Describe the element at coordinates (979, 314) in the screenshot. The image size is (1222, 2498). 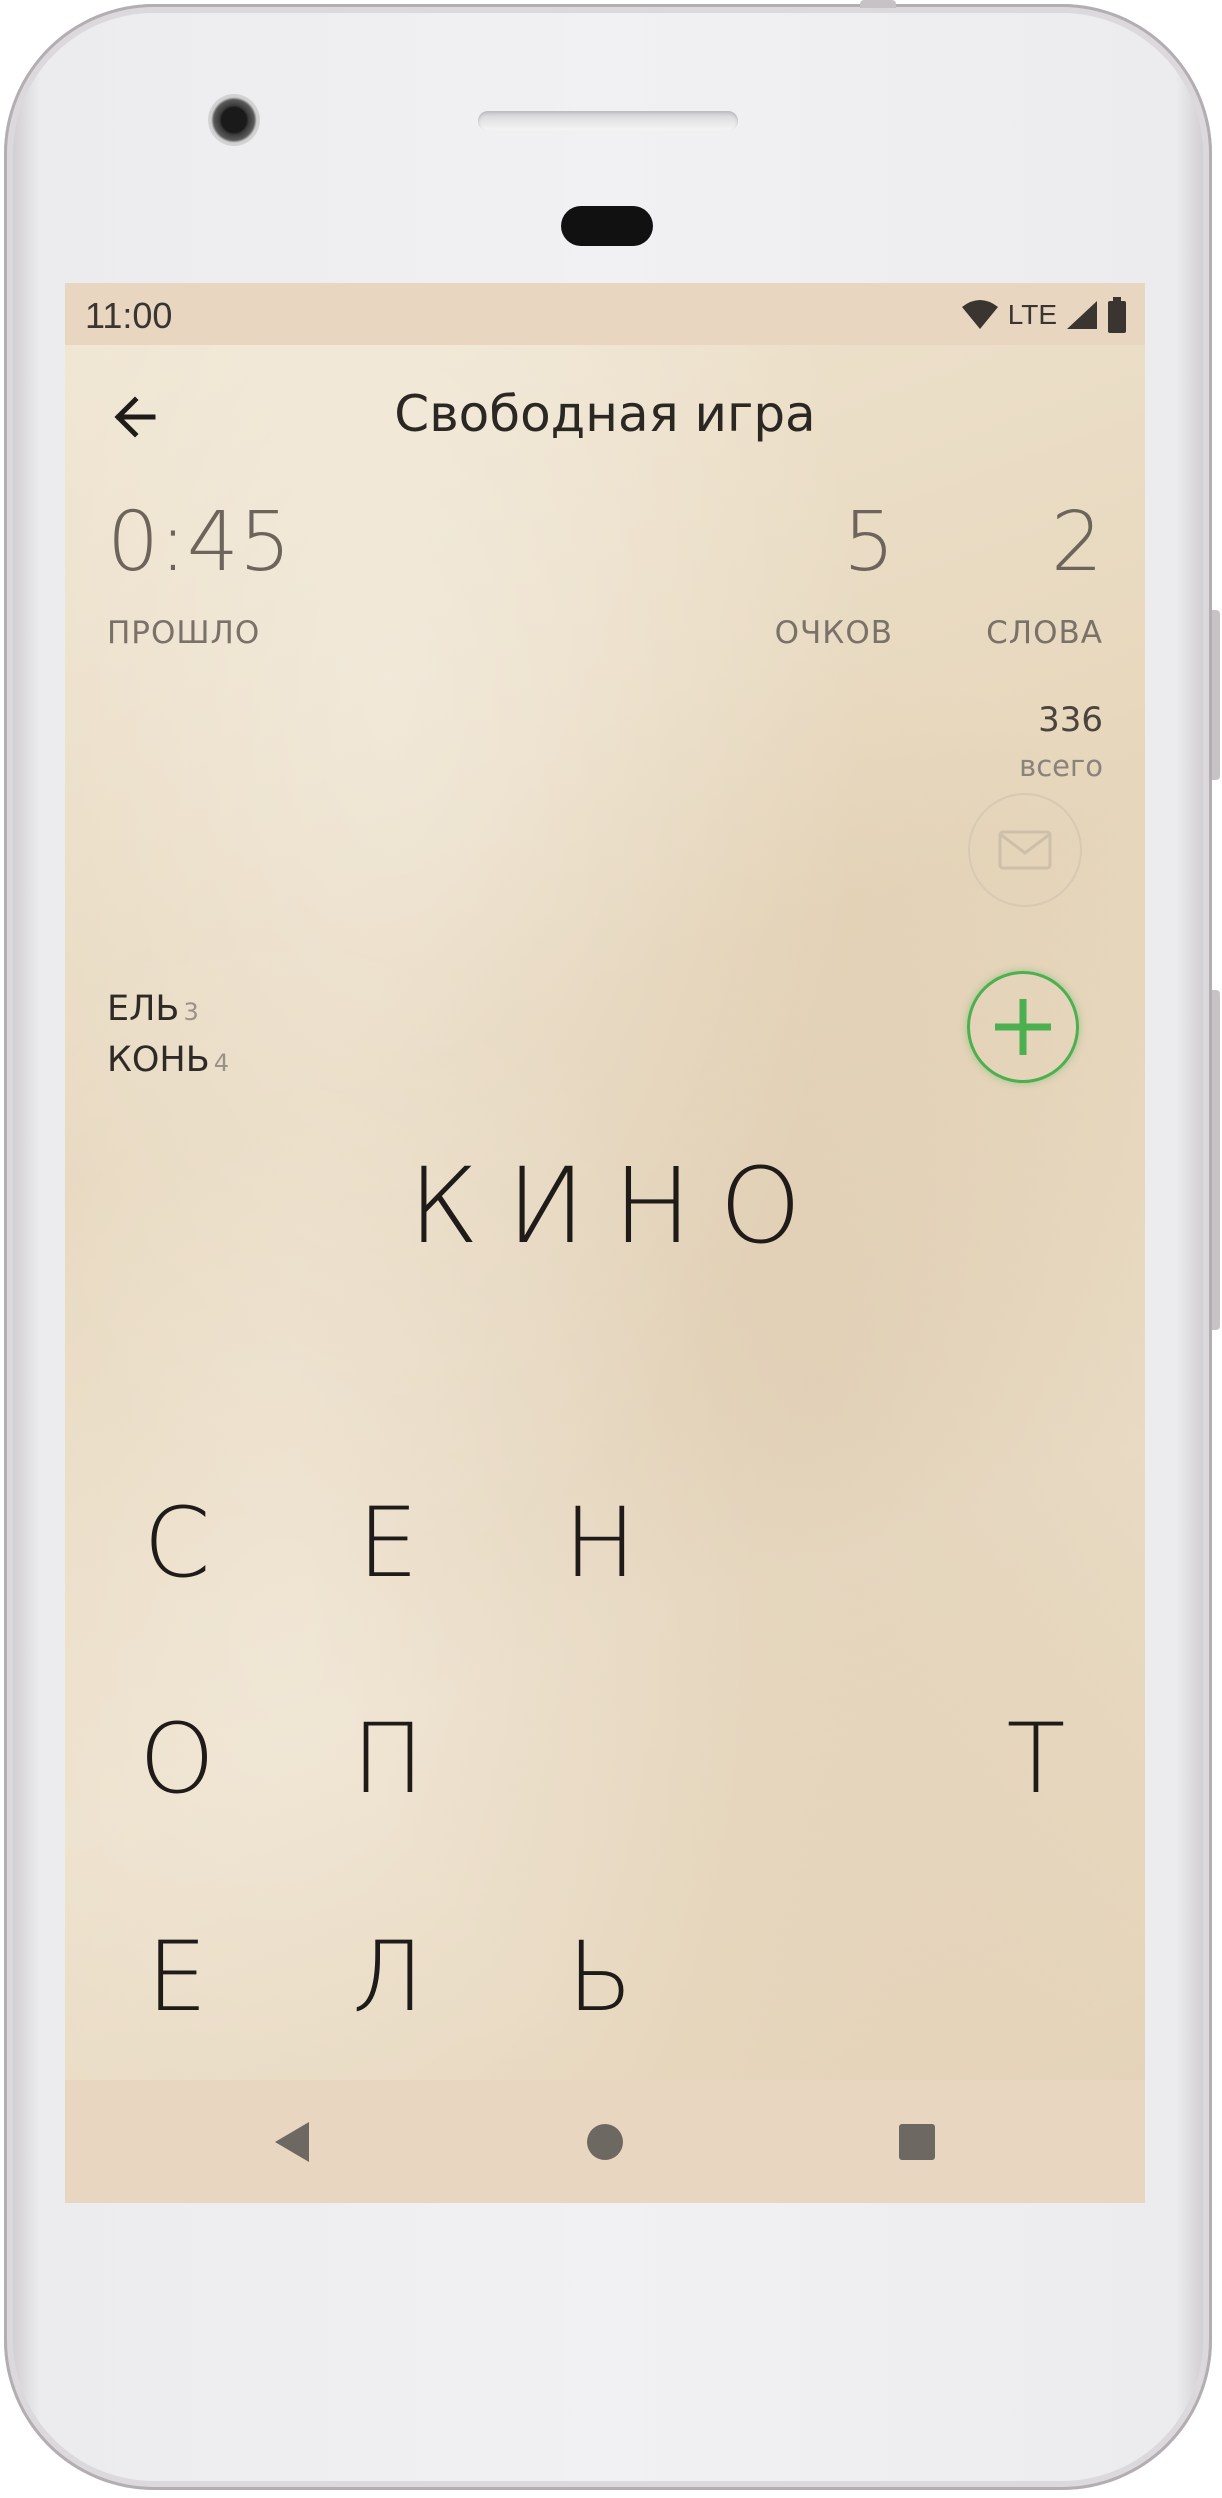
I see `wifi-icon` at that location.